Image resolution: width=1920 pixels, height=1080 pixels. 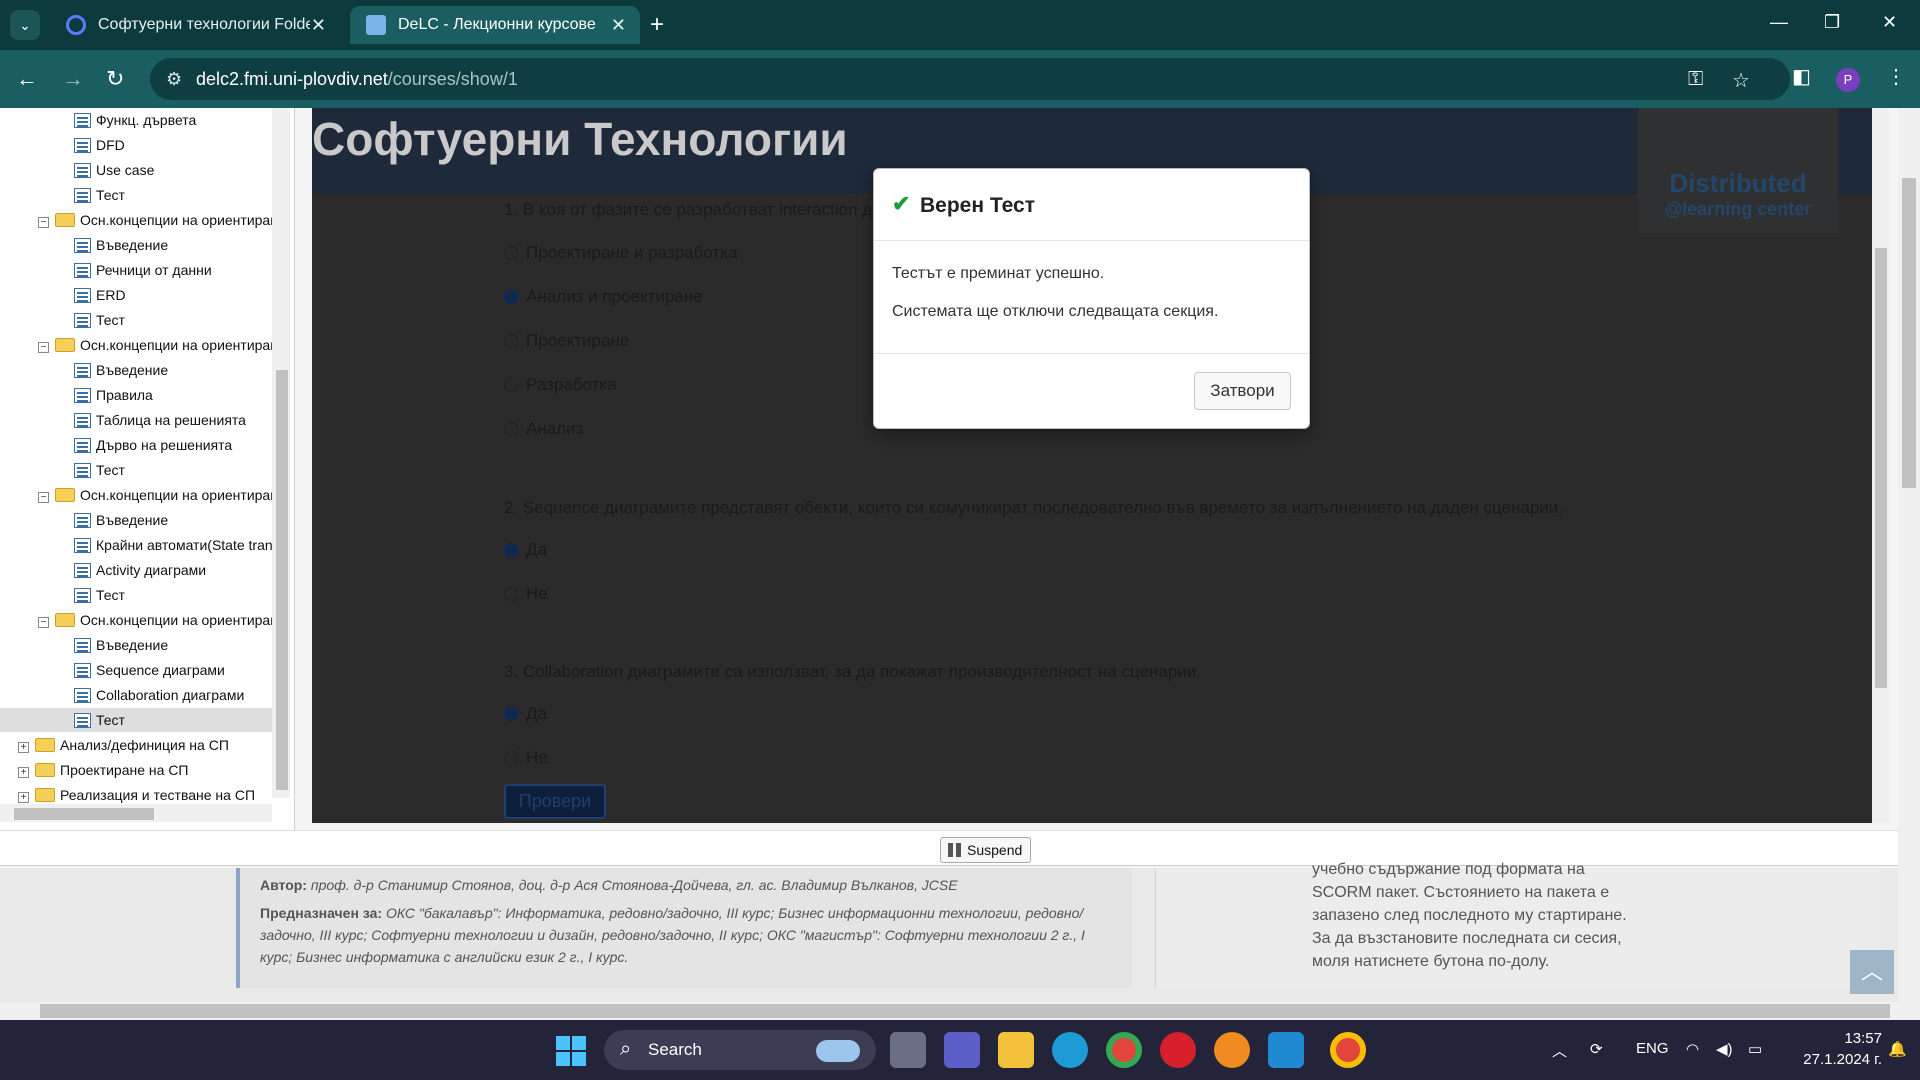 What do you see at coordinates (154, 270) in the screenshot?
I see `tree-label: Речници от данни` at bounding box center [154, 270].